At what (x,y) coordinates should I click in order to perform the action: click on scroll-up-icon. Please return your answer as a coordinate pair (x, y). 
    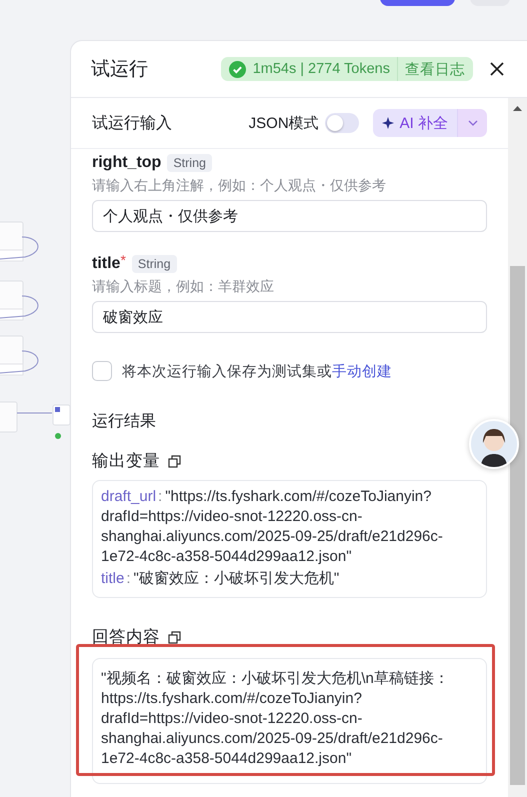
    Looking at the image, I should click on (517, 108).